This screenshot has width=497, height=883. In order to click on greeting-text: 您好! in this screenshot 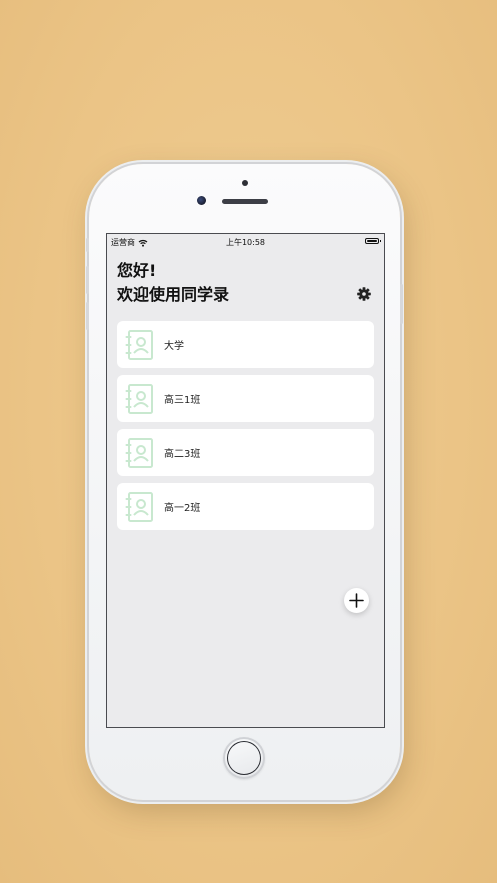, I will do `click(137, 270)`.